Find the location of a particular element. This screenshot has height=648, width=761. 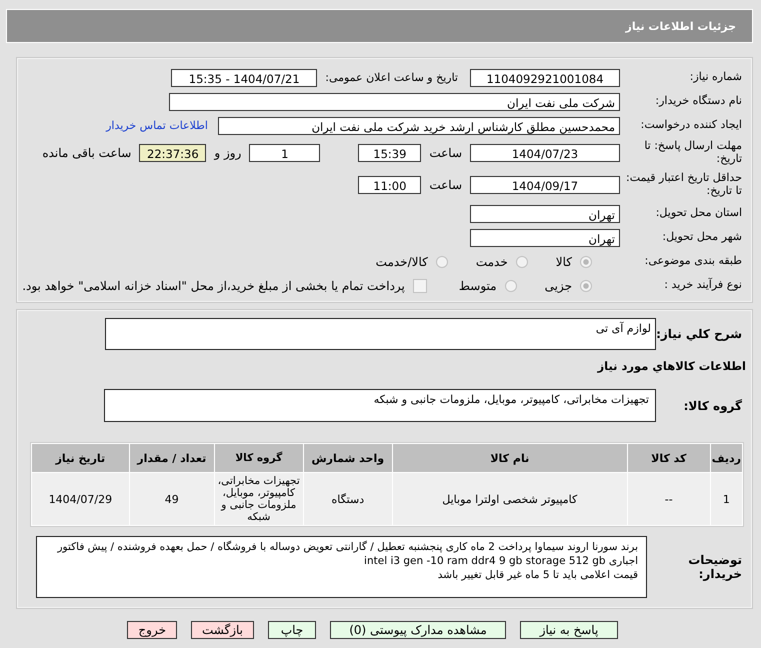

column-header: واحد شمارش is located at coordinates (348, 458).